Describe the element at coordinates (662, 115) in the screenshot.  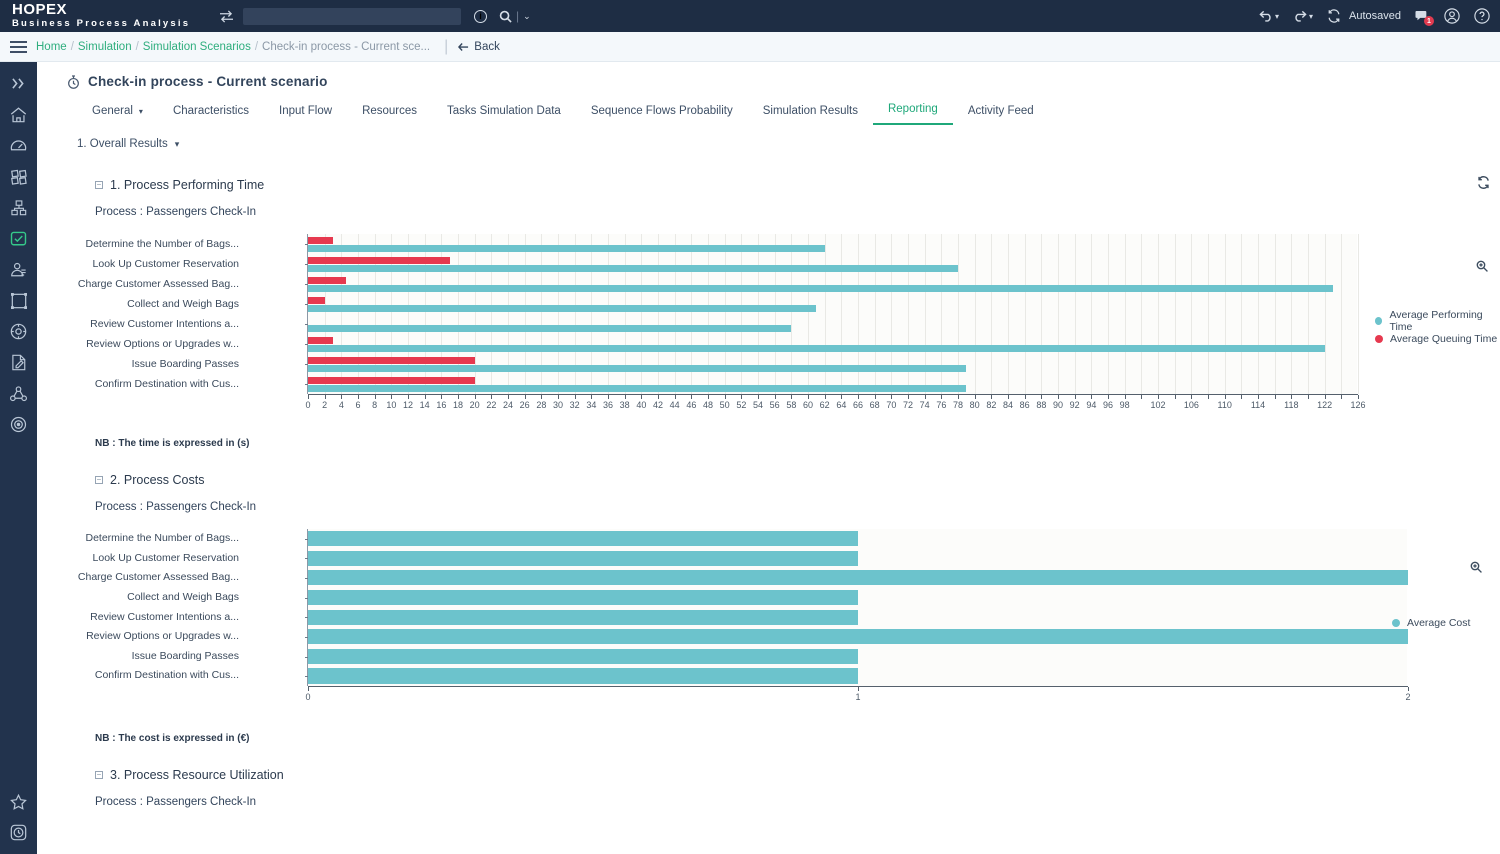
I see `tab-sequence-flows-probability: Sequence Flows Probability` at that location.